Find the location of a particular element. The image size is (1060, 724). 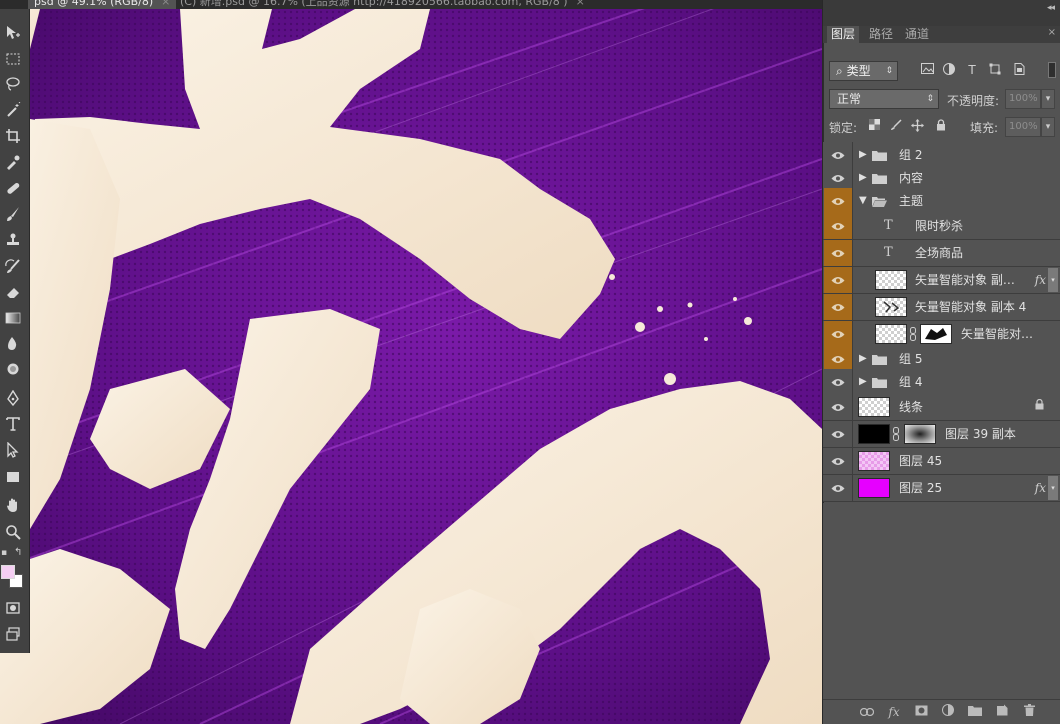

opacity-field: 100% is located at coordinates (1023, 99).